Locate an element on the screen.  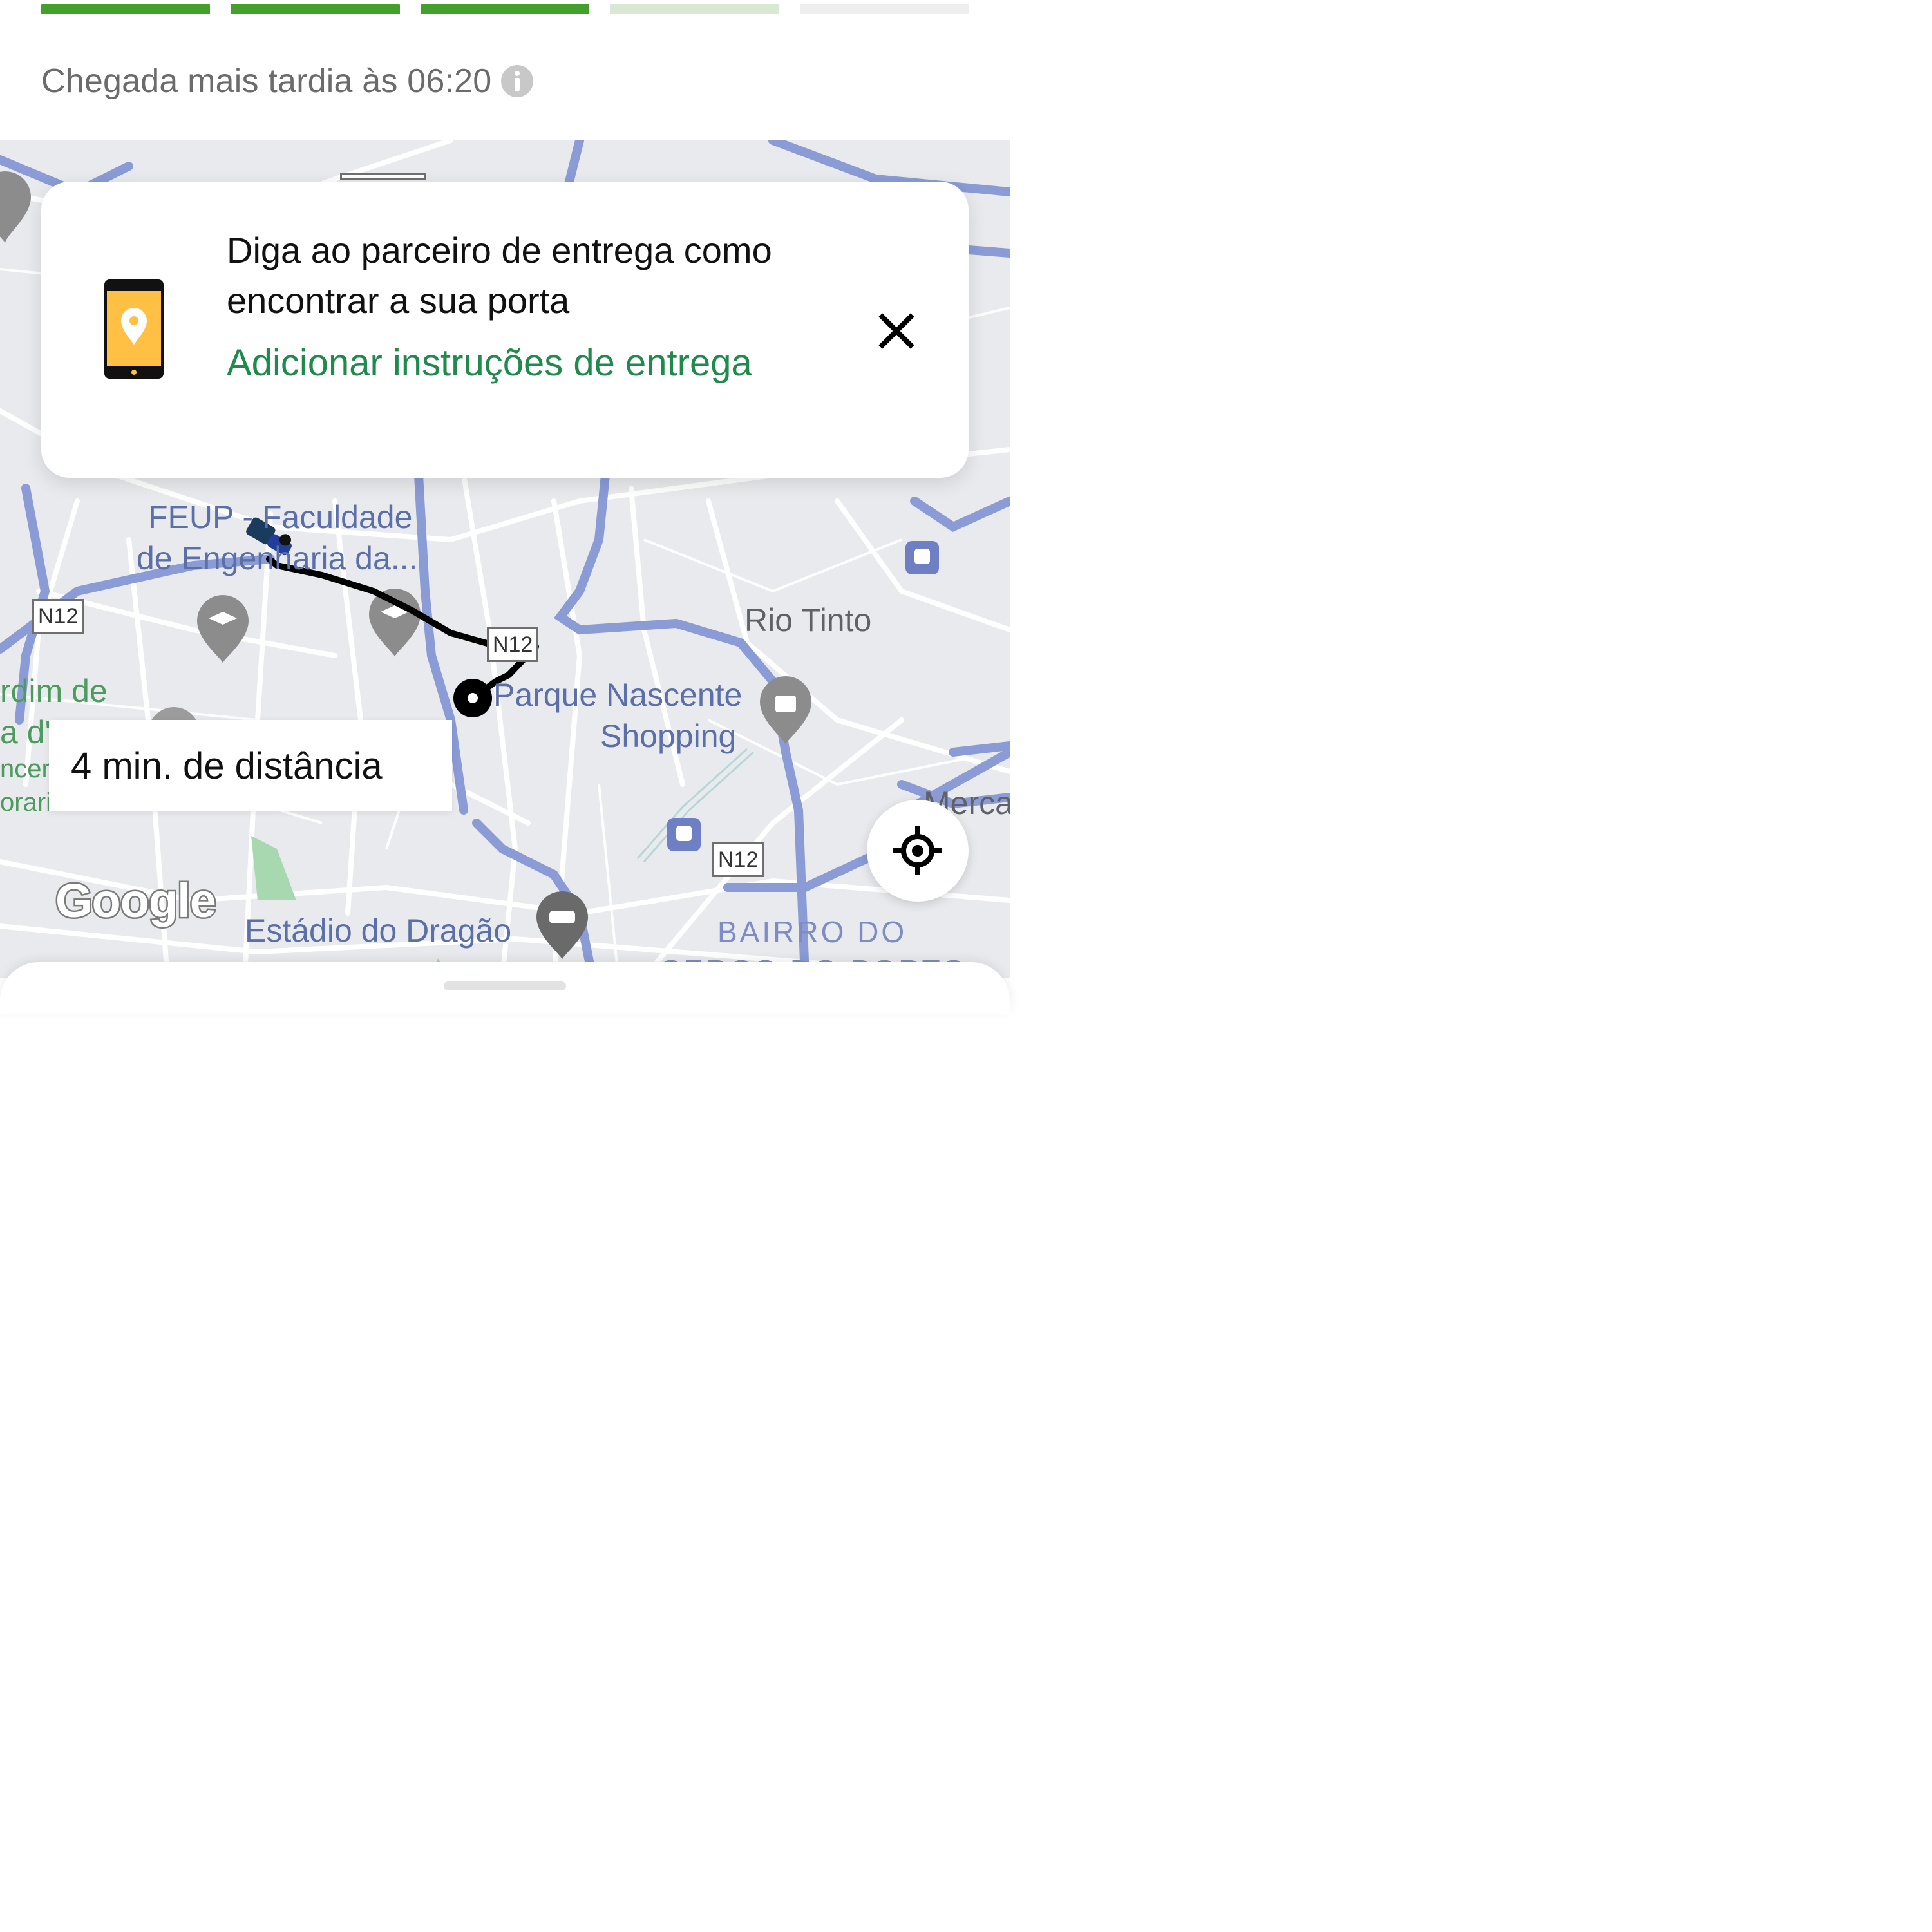
map-label-feup-1: FEUP - Faculdade is located at coordinates (280, 517).